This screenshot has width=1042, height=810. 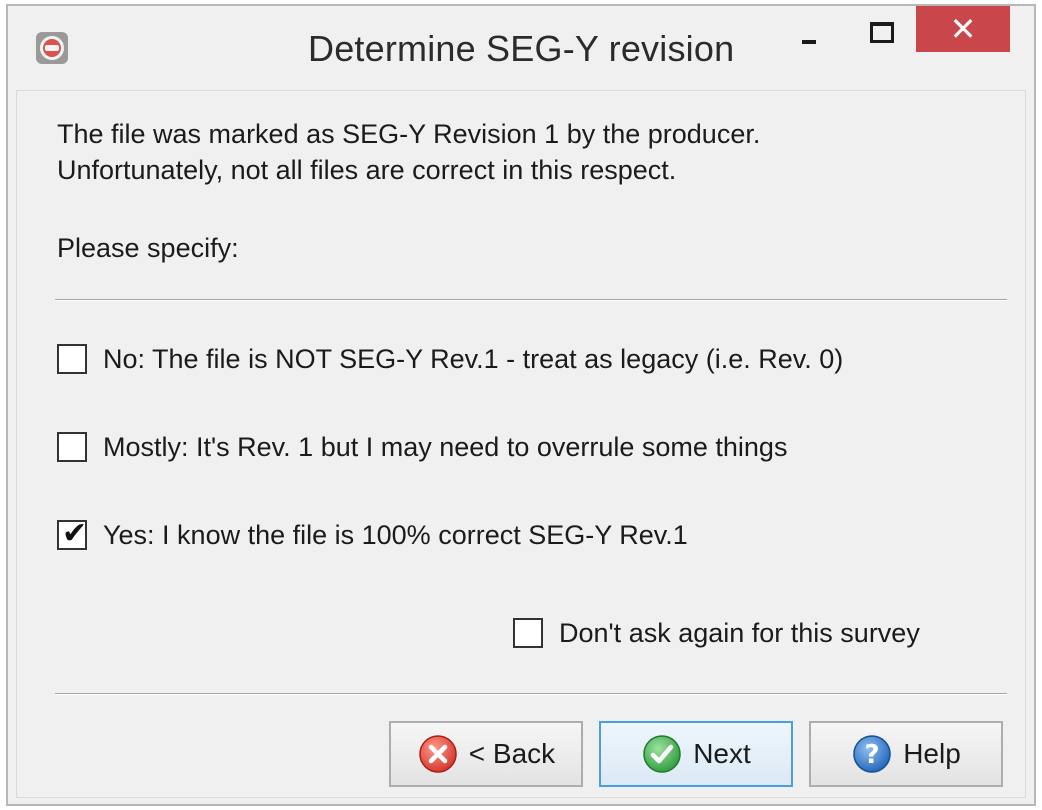 I want to click on dont-ask-again-label: Don't ask again for this survey, so click(x=739, y=632).